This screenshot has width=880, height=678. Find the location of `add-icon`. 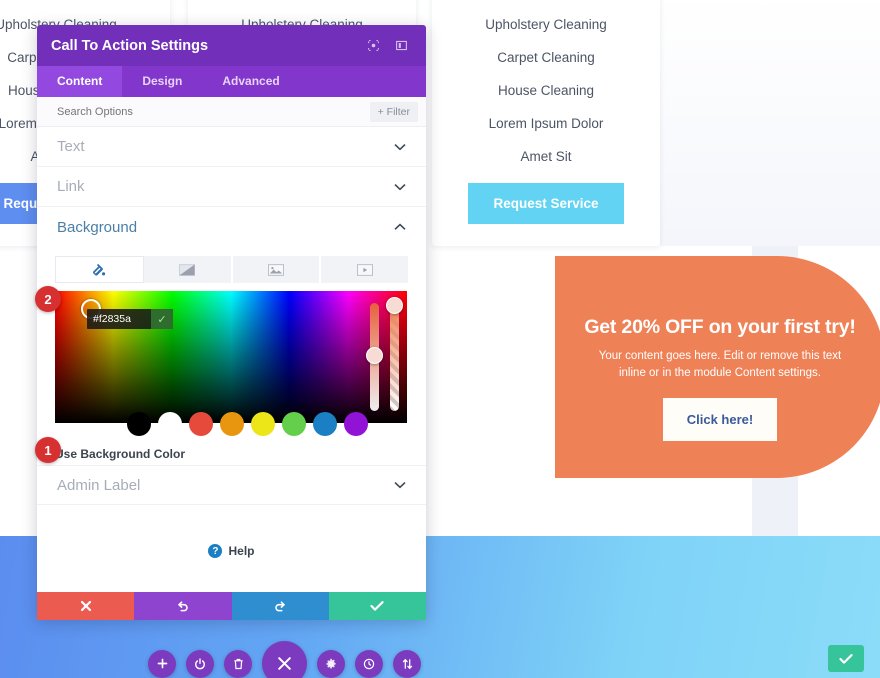

add-icon is located at coordinates (162, 663).